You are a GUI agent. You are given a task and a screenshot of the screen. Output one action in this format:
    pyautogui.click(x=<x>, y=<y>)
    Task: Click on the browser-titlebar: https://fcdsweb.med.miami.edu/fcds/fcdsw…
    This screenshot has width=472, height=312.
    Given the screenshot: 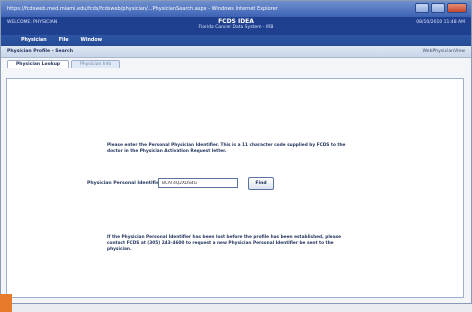 What is the action you would take?
    pyautogui.click(x=236, y=9)
    